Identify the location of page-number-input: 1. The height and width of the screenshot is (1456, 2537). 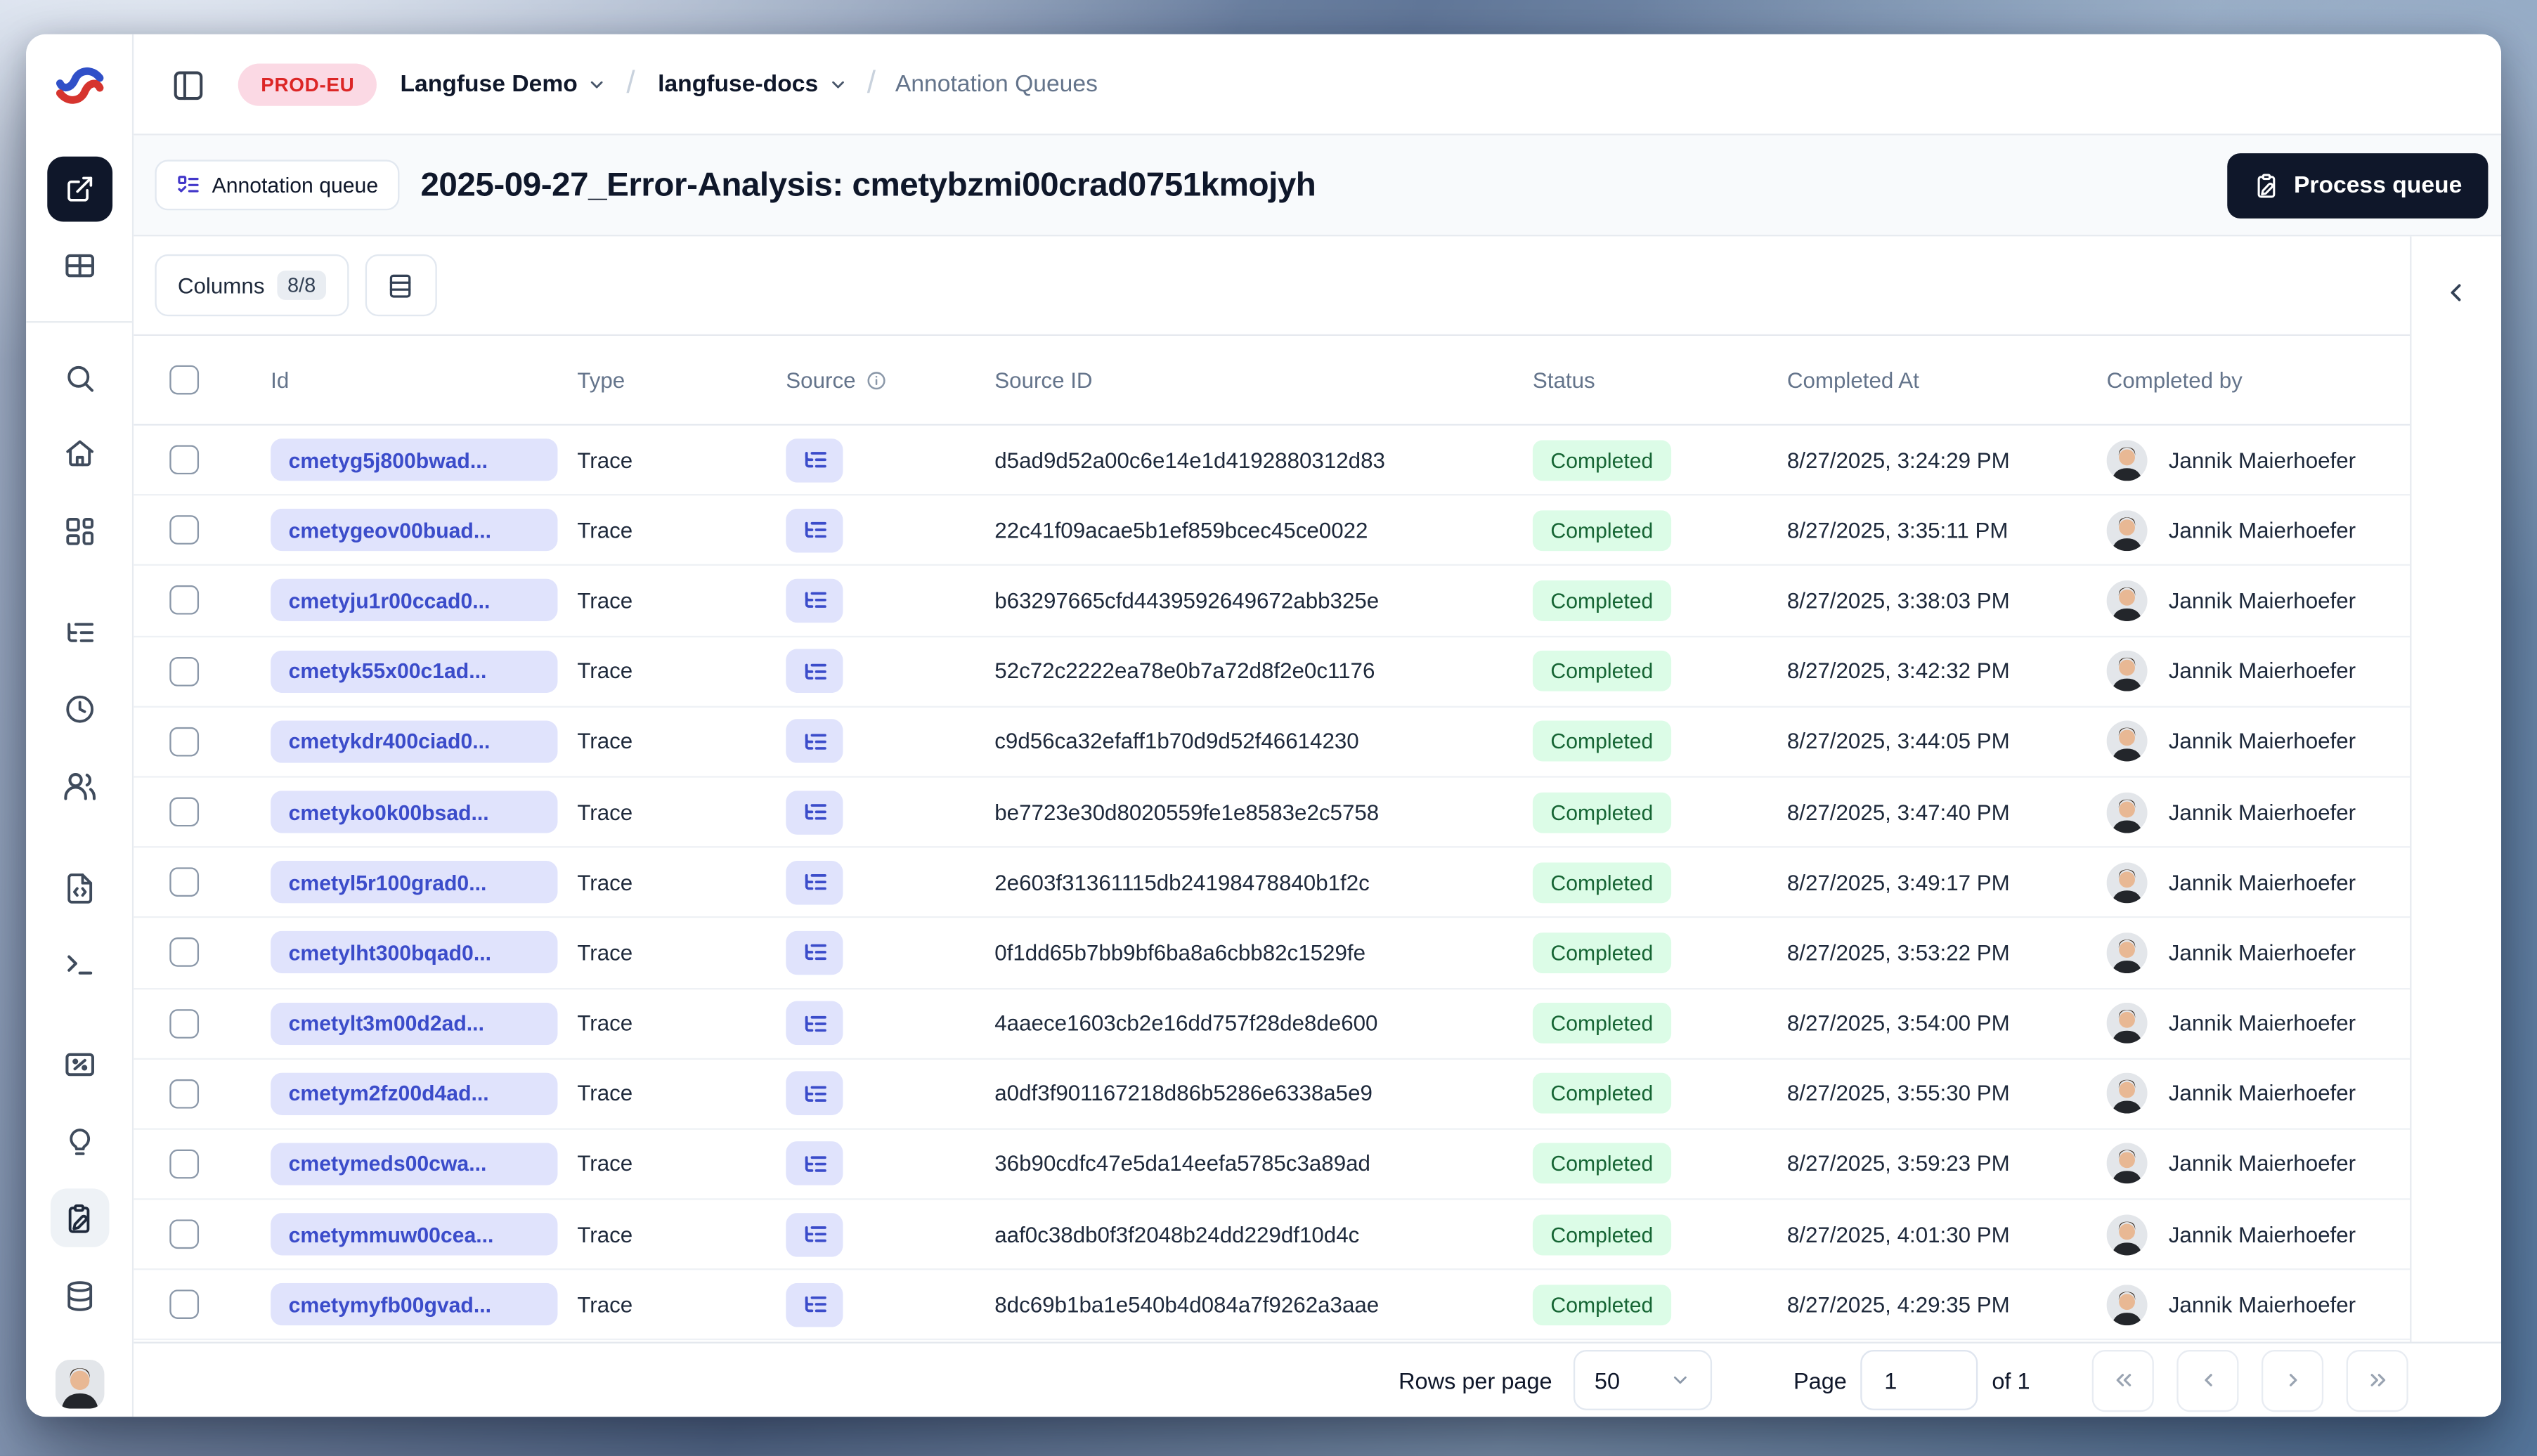
(1919, 1380).